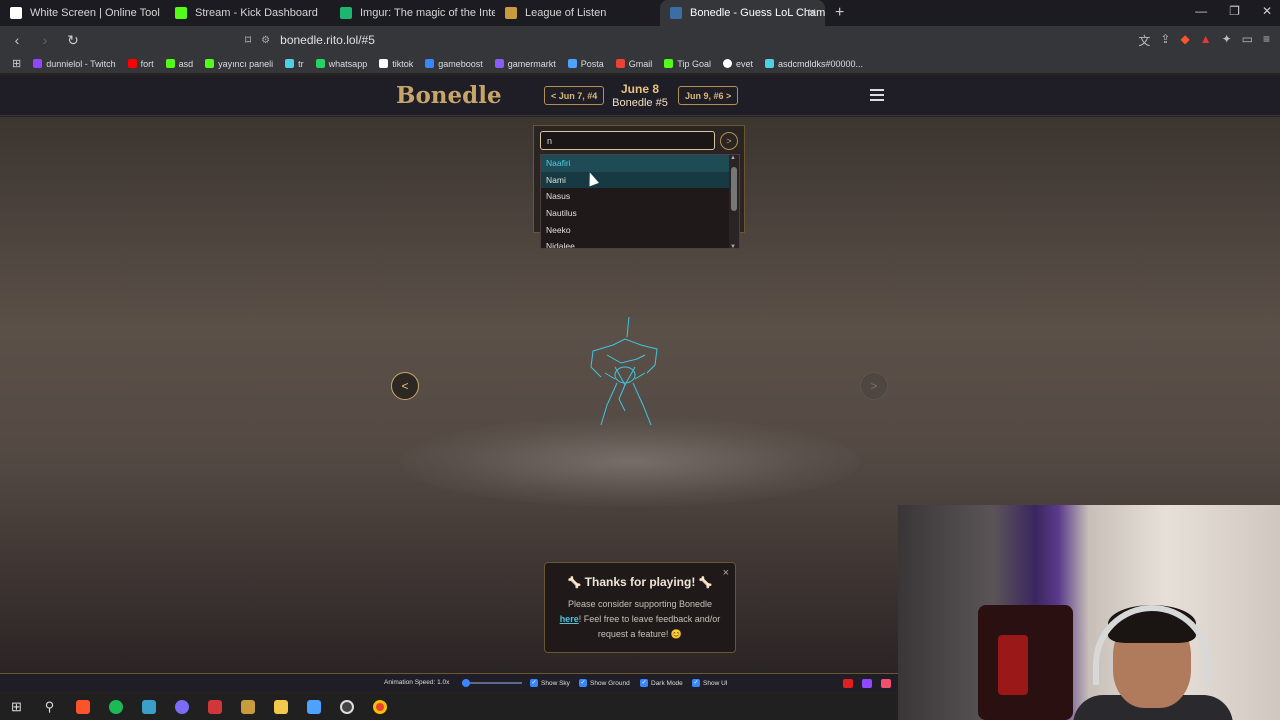 This screenshot has height=720, width=1280. I want to click on prev-day-button: < Jun 7, #4, so click(574, 95).